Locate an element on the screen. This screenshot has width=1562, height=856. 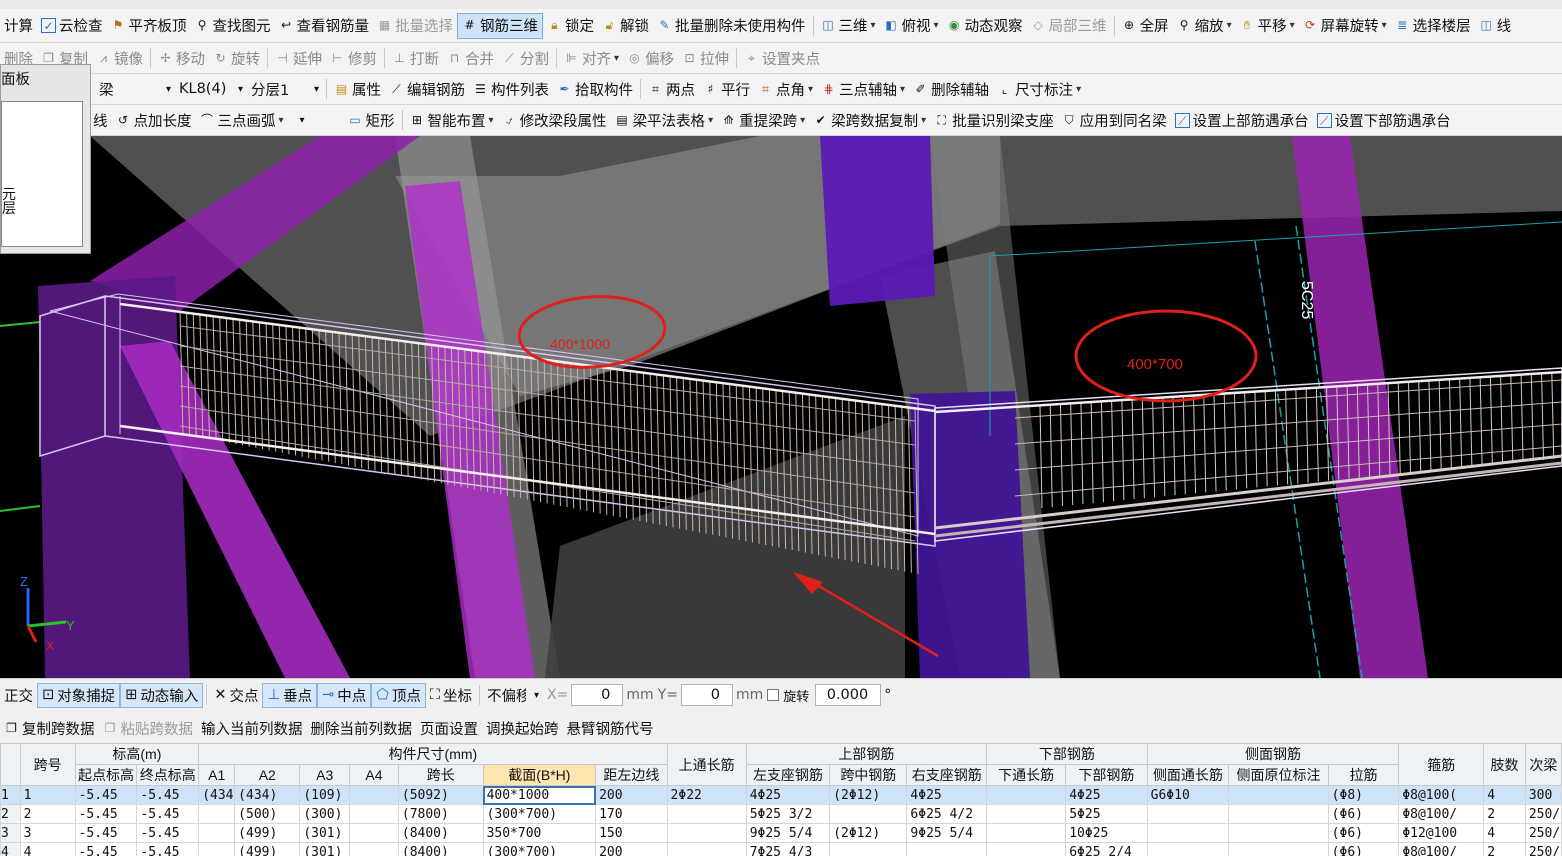
table-cell: Φ12@100 is located at coordinates (1441, 833).